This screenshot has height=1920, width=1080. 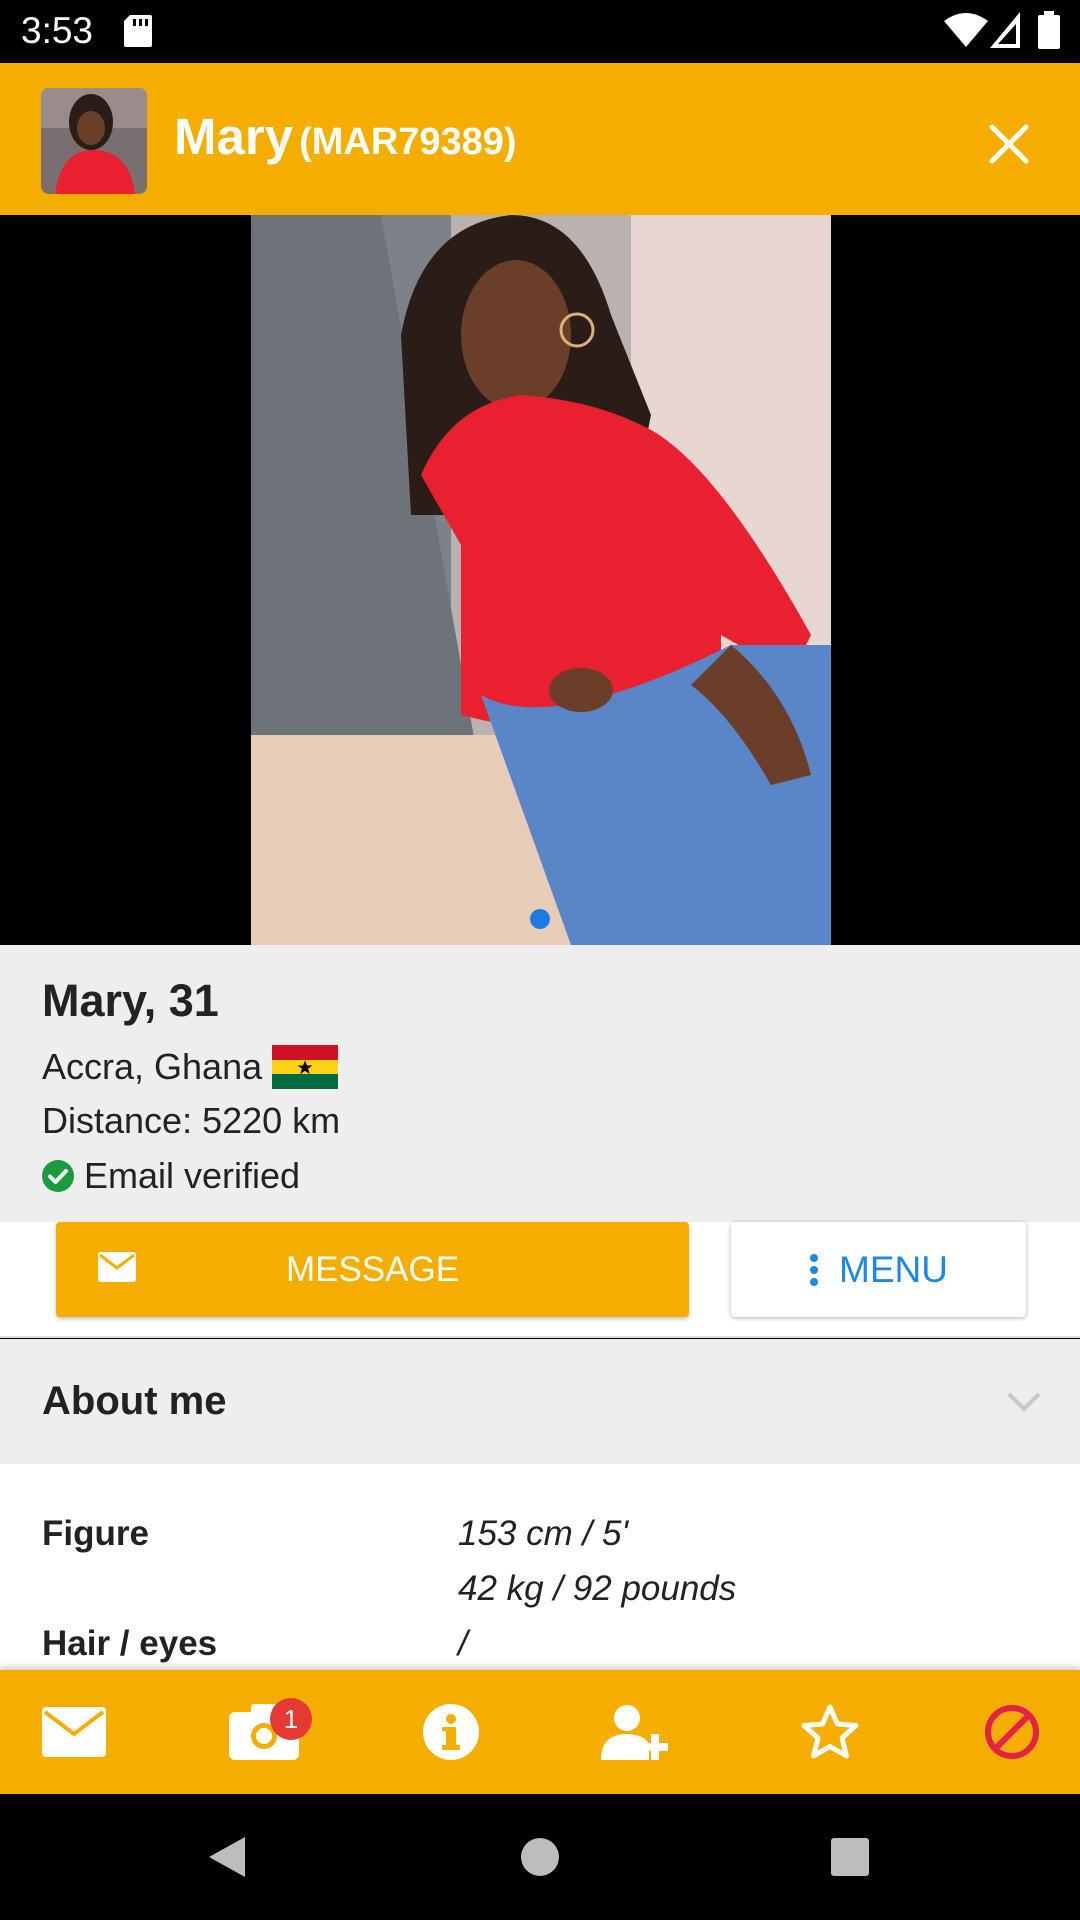 I want to click on action-bar: MESSAGE MENU, so click(x=540, y=1280).